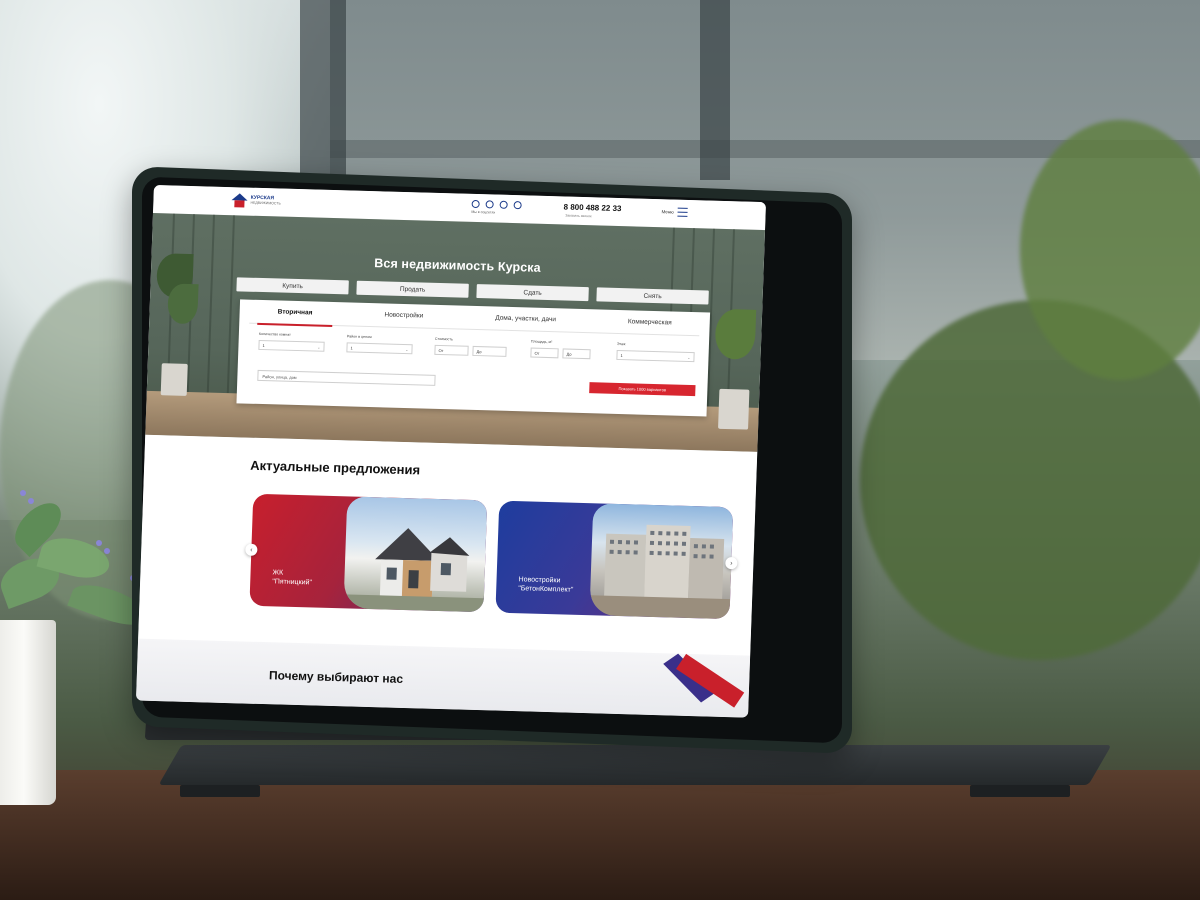 This screenshot has width=1200, height=900. What do you see at coordinates (541, 342) in the screenshot?
I see `area-label: Площадь, м²` at bounding box center [541, 342].